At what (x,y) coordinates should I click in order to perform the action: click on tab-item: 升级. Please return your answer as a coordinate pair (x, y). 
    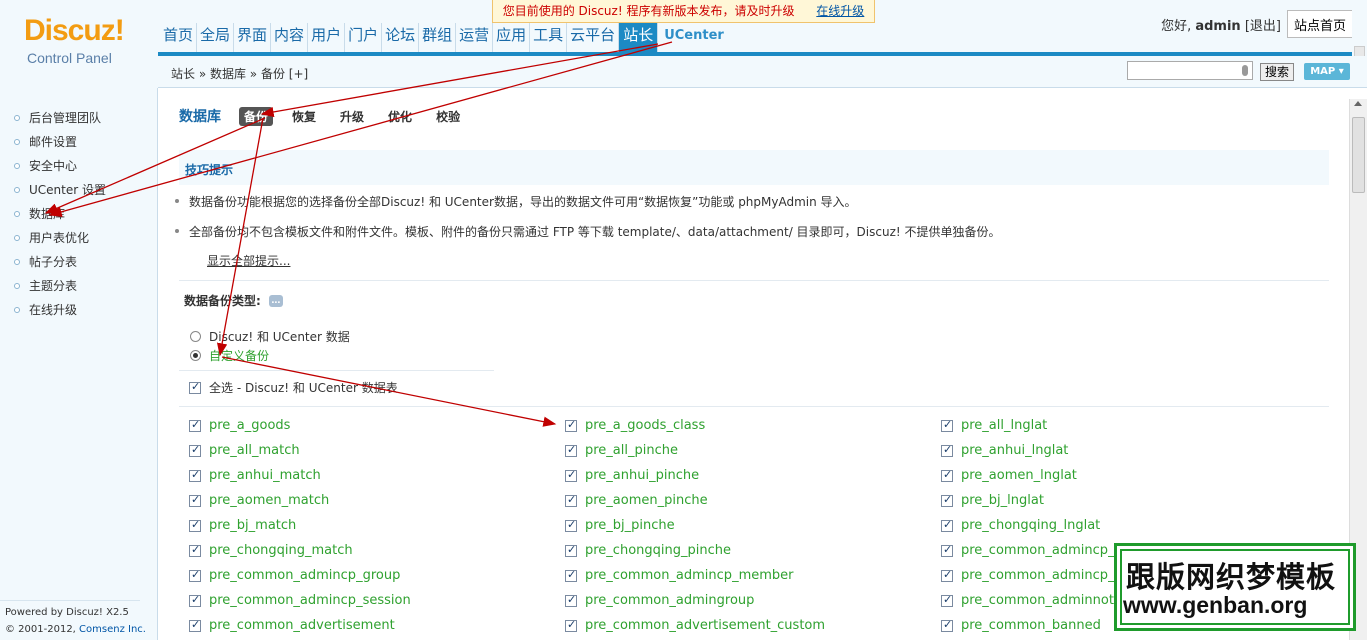
    Looking at the image, I should click on (352, 116).